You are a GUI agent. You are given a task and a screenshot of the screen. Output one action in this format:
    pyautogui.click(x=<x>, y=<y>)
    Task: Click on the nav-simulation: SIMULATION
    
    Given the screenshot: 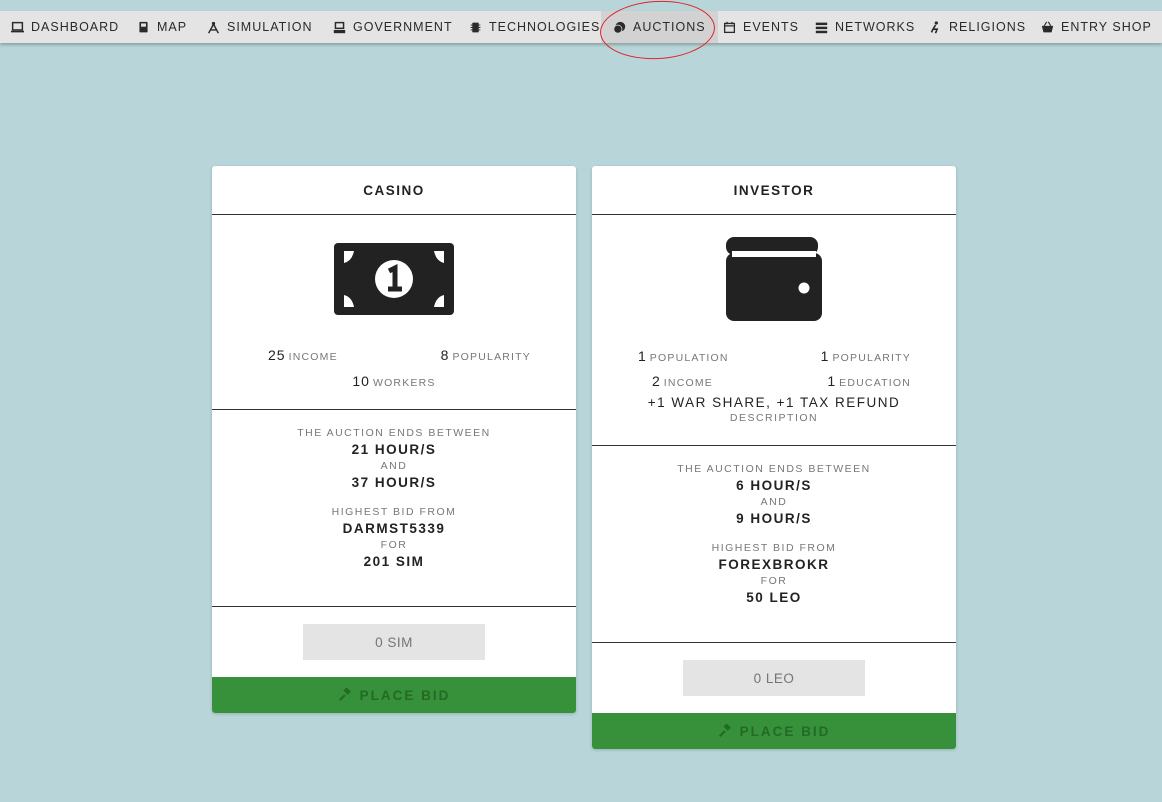 What is the action you would take?
    pyautogui.click(x=259, y=27)
    